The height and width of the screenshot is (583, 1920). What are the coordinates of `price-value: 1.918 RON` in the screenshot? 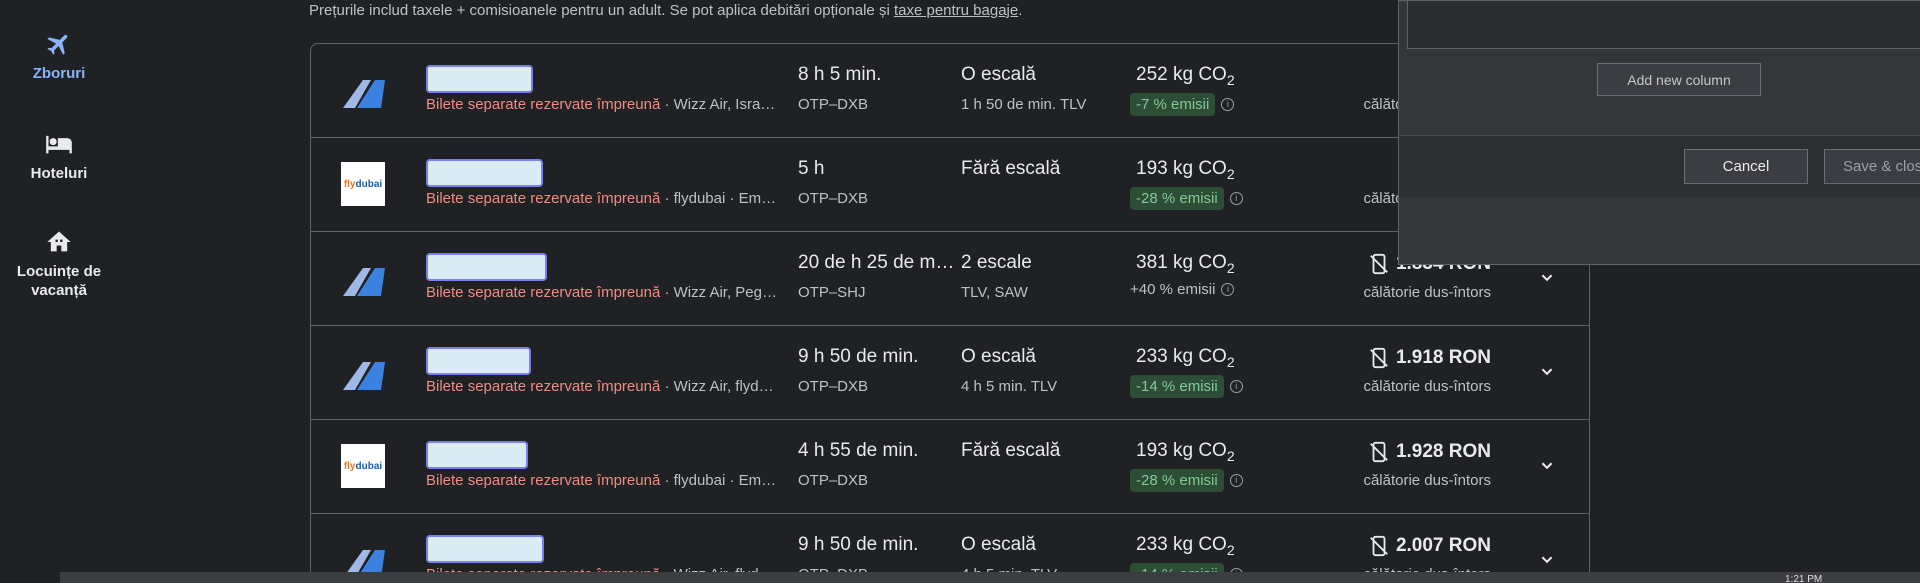 It's located at (1443, 357).